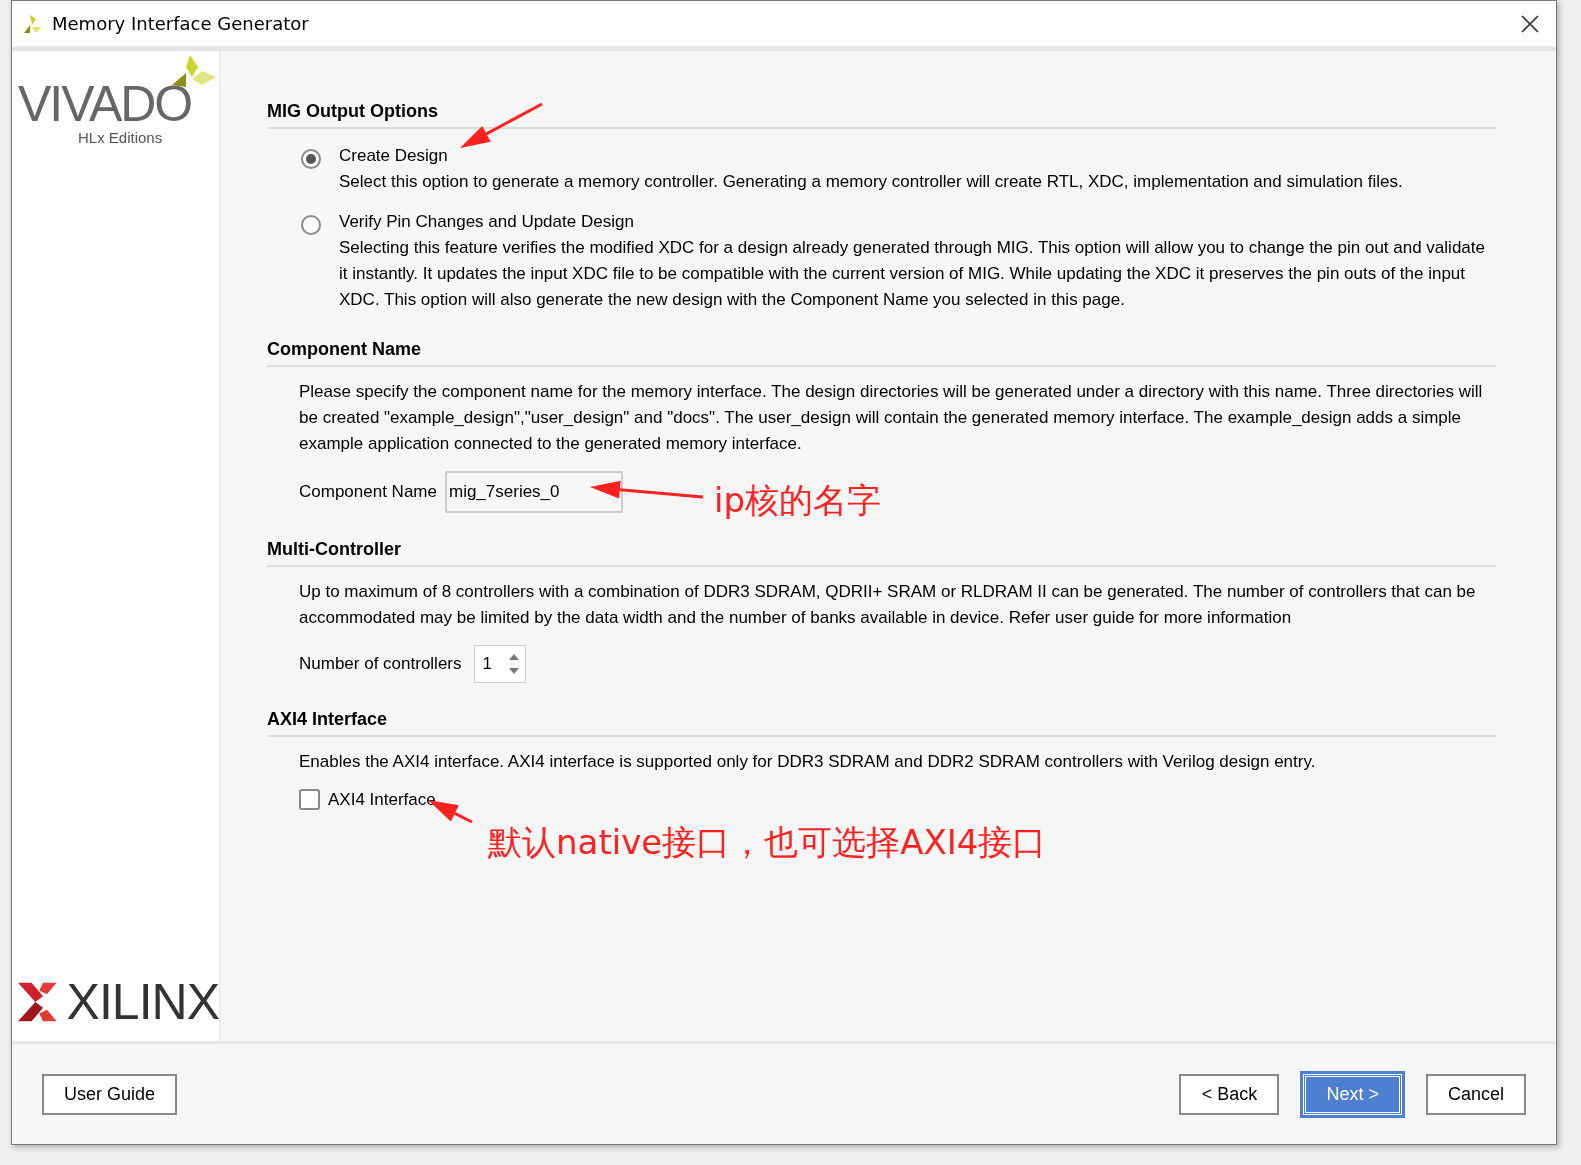  Describe the element at coordinates (37, 1002) in the screenshot. I see `xilinx-logo-icon` at that location.